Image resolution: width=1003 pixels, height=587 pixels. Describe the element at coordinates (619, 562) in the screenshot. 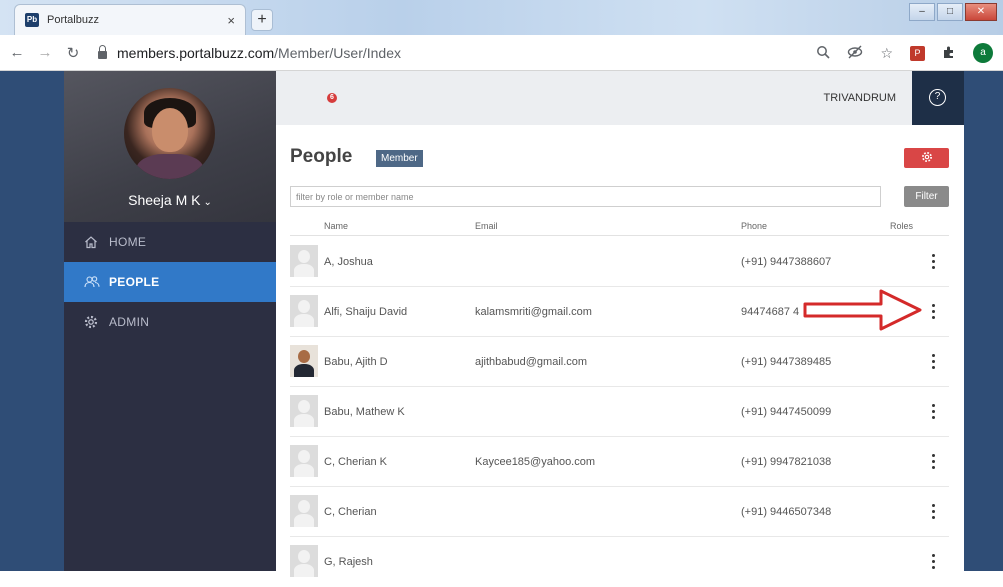

I see `table-row: G, Rajesh` at that location.